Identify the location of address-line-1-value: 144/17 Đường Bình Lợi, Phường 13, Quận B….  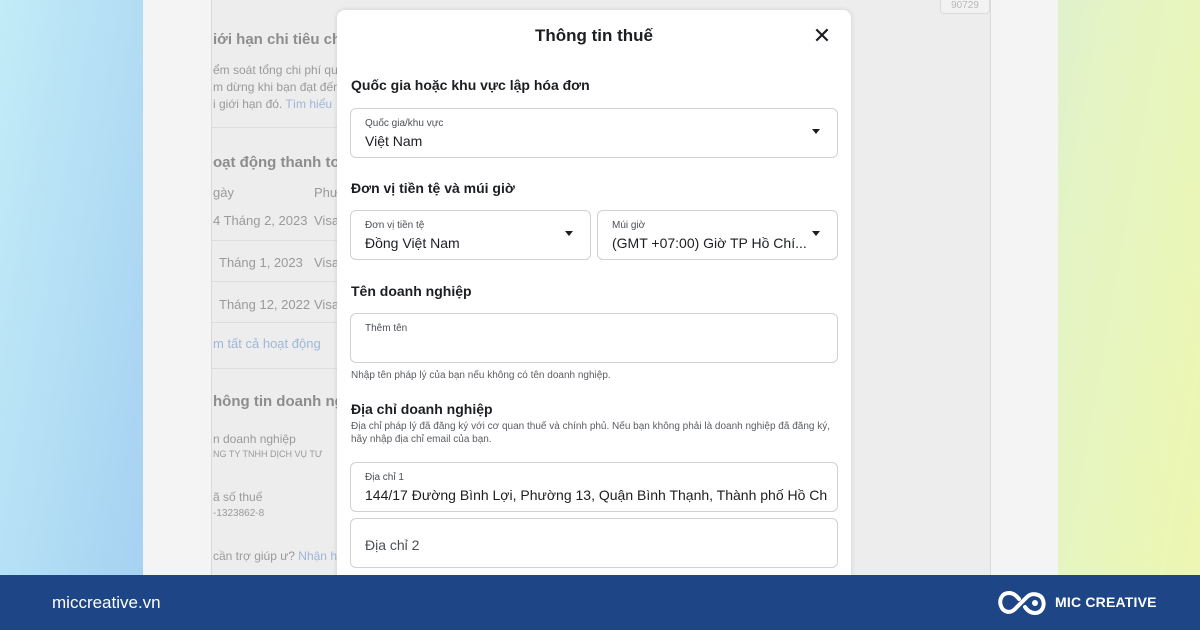
(596, 495).